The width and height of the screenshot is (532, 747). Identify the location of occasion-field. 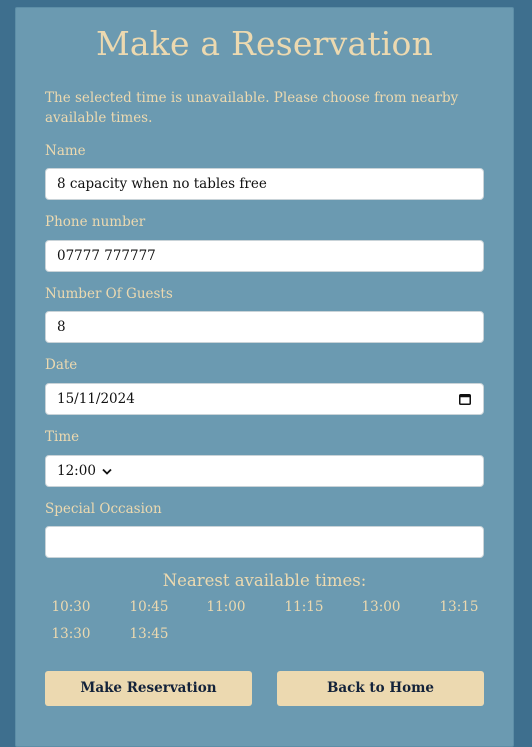
(264, 542).